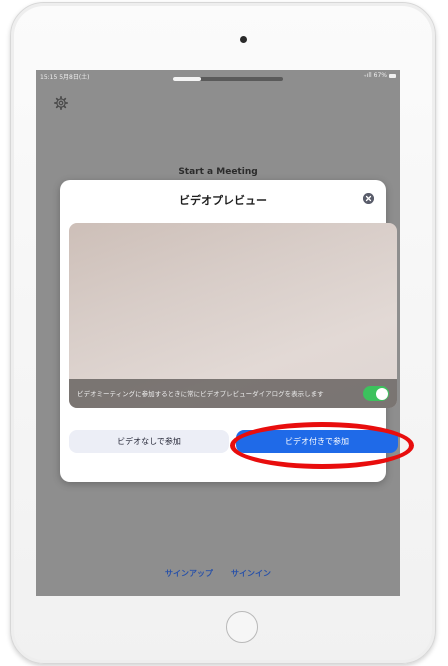  I want to click on join-with-video-button: ビデオ付きで参加, so click(317, 441).